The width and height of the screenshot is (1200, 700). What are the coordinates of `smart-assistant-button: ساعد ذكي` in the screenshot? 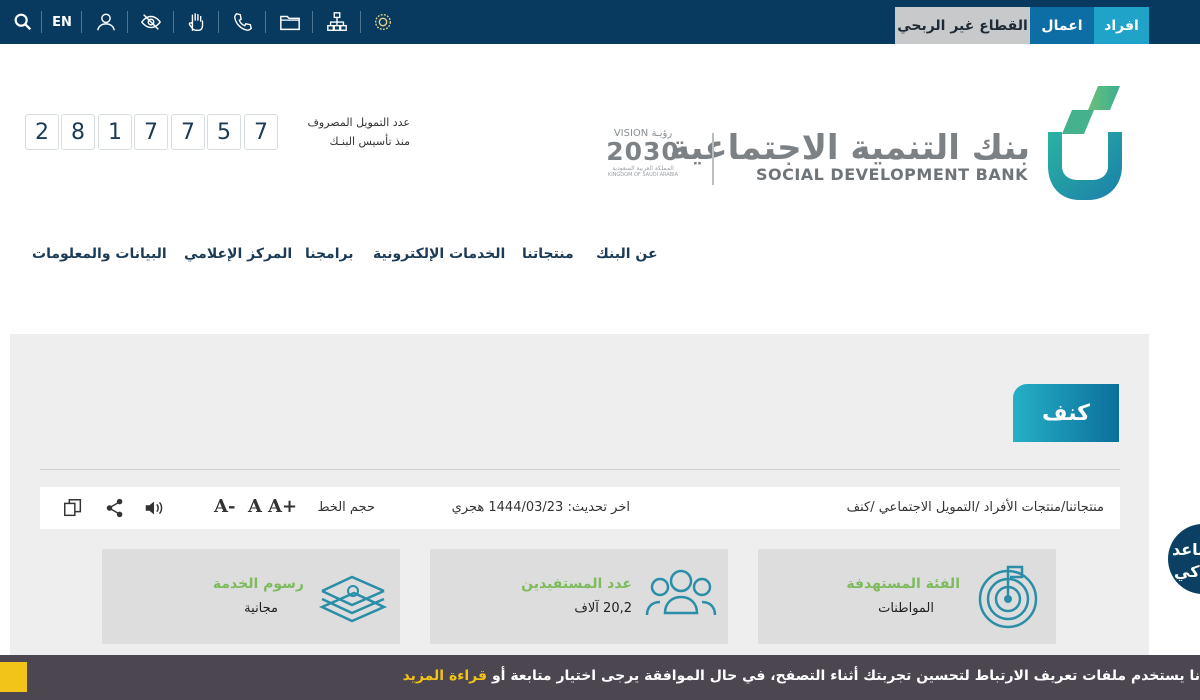 It's located at (1184, 559).